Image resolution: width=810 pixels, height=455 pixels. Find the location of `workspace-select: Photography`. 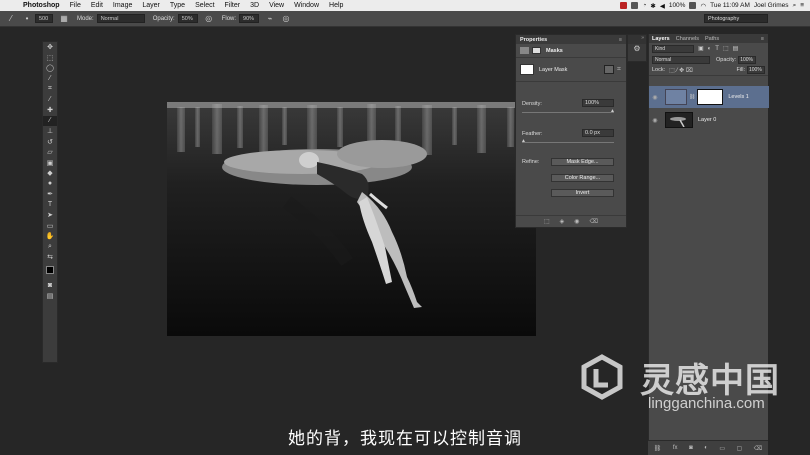

workspace-select: Photography is located at coordinates (736, 18).